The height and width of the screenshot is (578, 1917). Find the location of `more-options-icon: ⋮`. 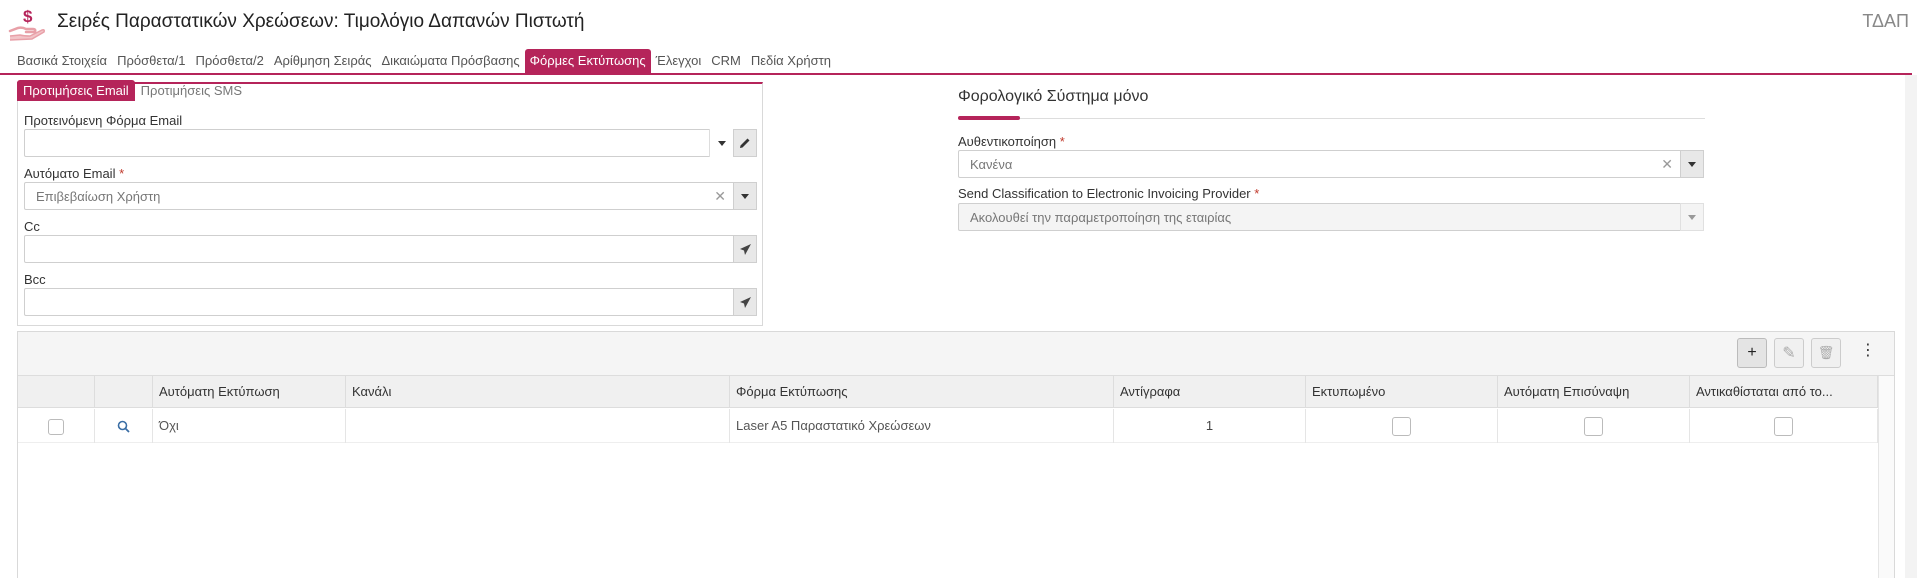

more-options-icon: ⋮ is located at coordinates (1868, 350).